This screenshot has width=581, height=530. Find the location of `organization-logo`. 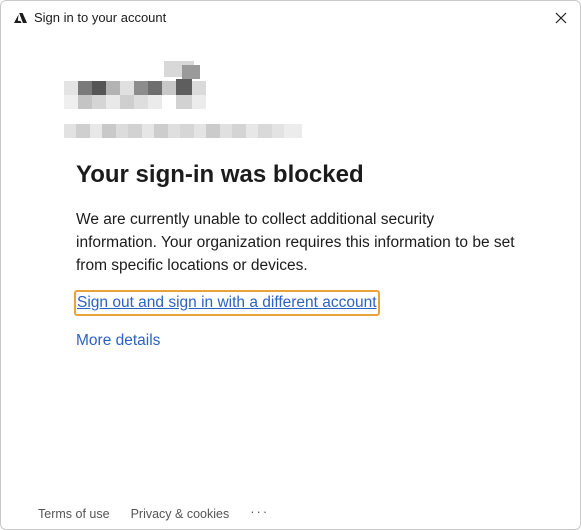

organization-logo is located at coordinates (135, 85).